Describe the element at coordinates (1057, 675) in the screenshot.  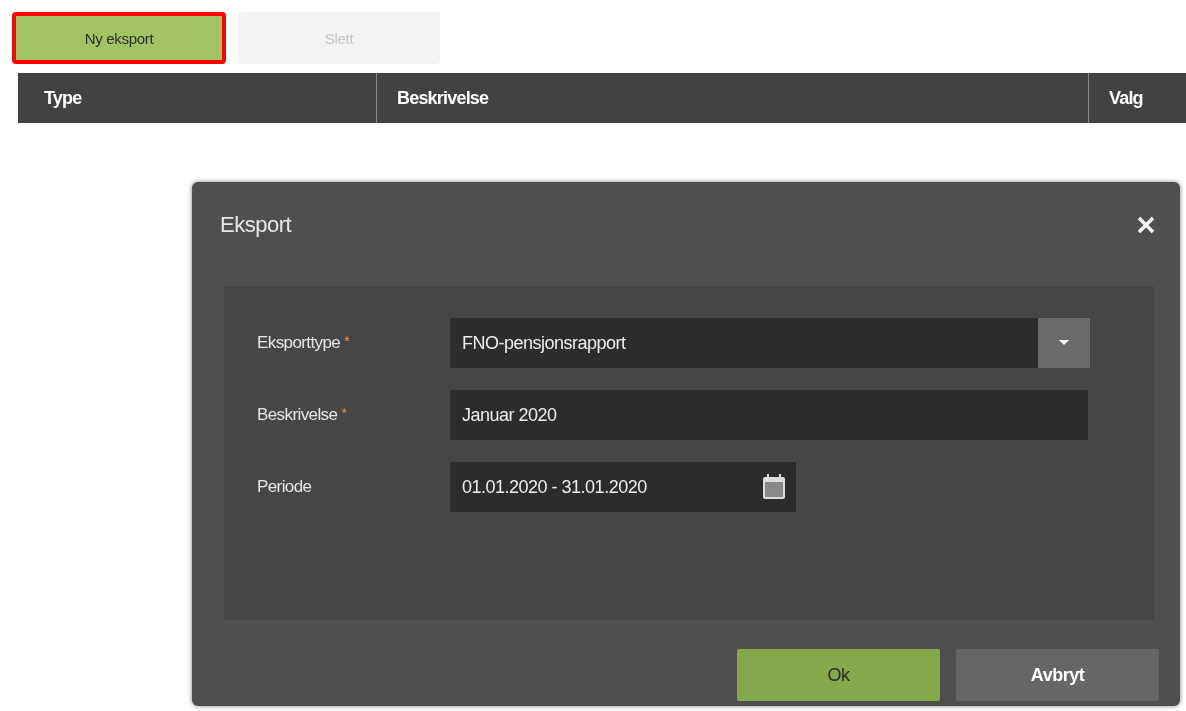
I see `cancel-button: Avbryt` at that location.